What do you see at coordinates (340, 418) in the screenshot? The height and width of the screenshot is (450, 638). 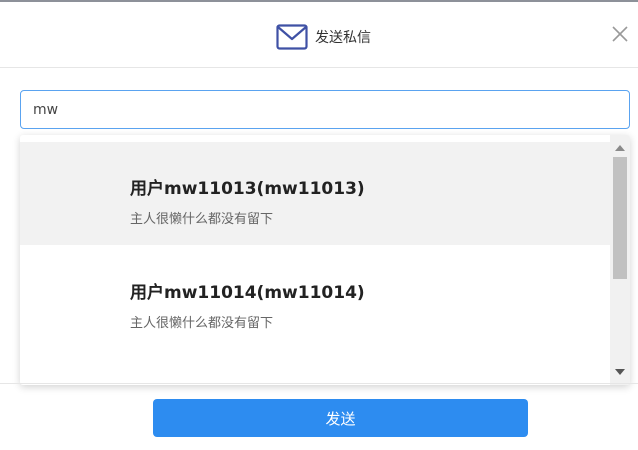 I see `send-button: 发送` at bounding box center [340, 418].